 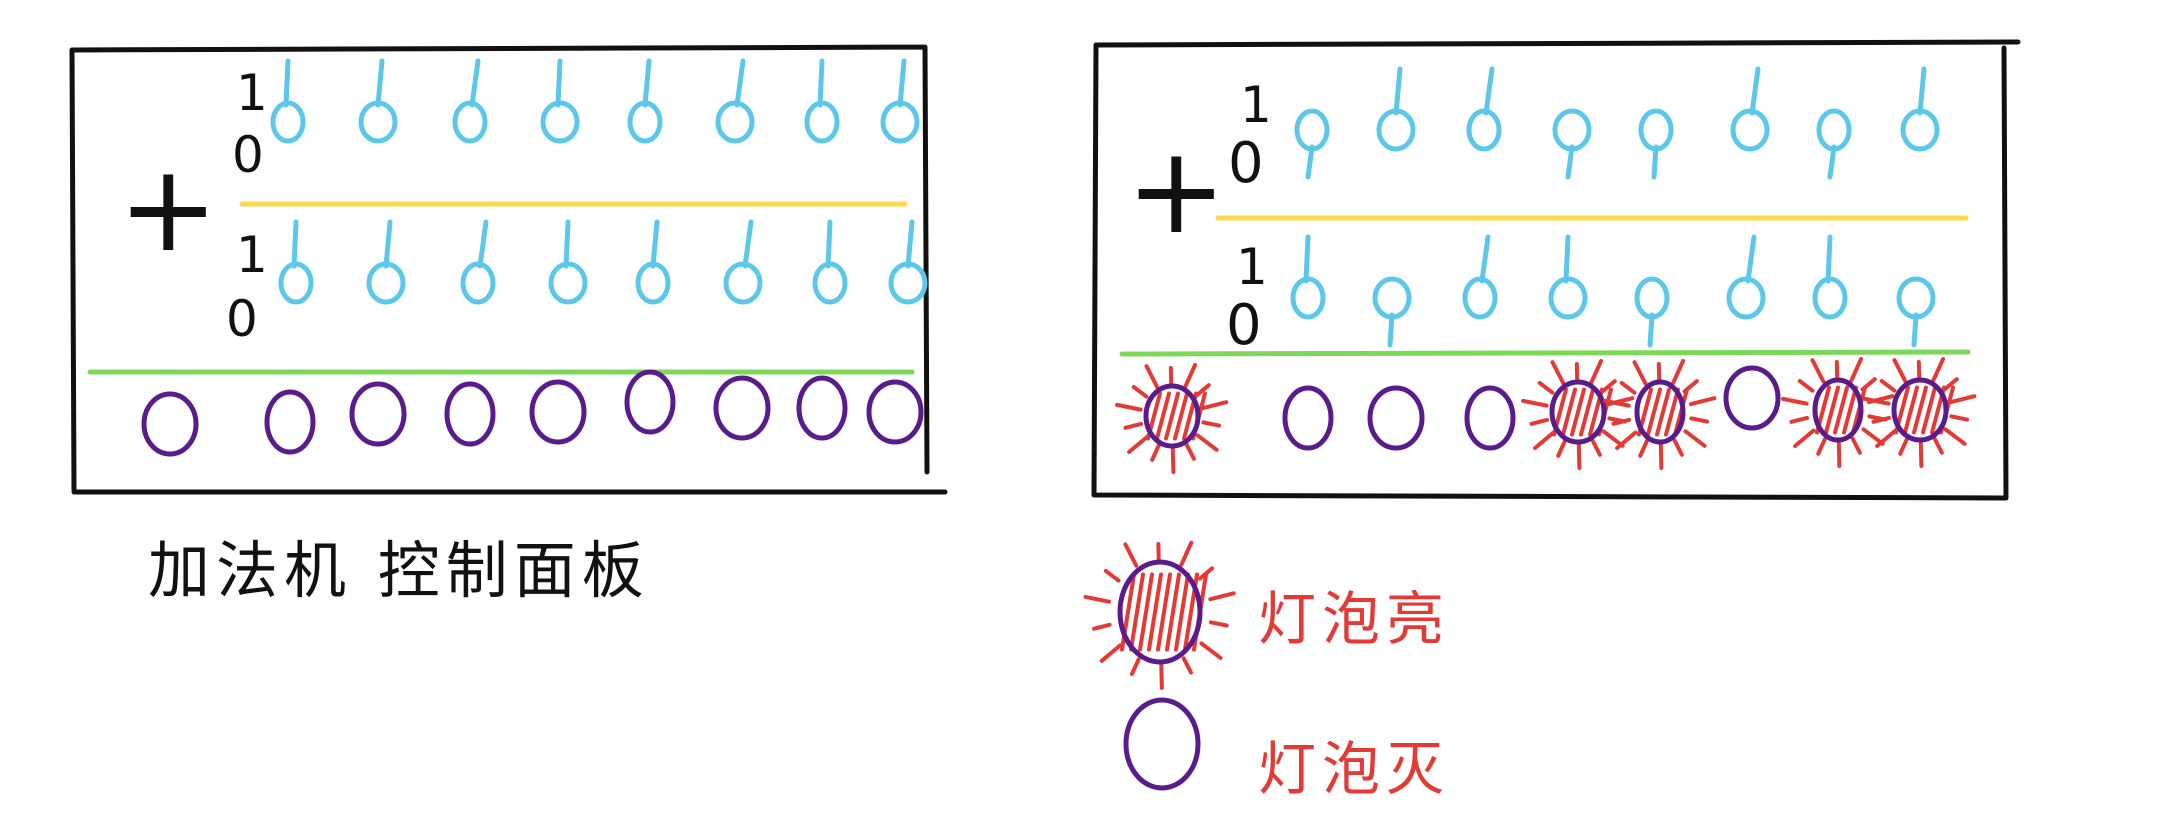 What do you see at coordinates (1246, 163) in the screenshot?
I see `right-row-a-zero-label: 0` at bounding box center [1246, 163].